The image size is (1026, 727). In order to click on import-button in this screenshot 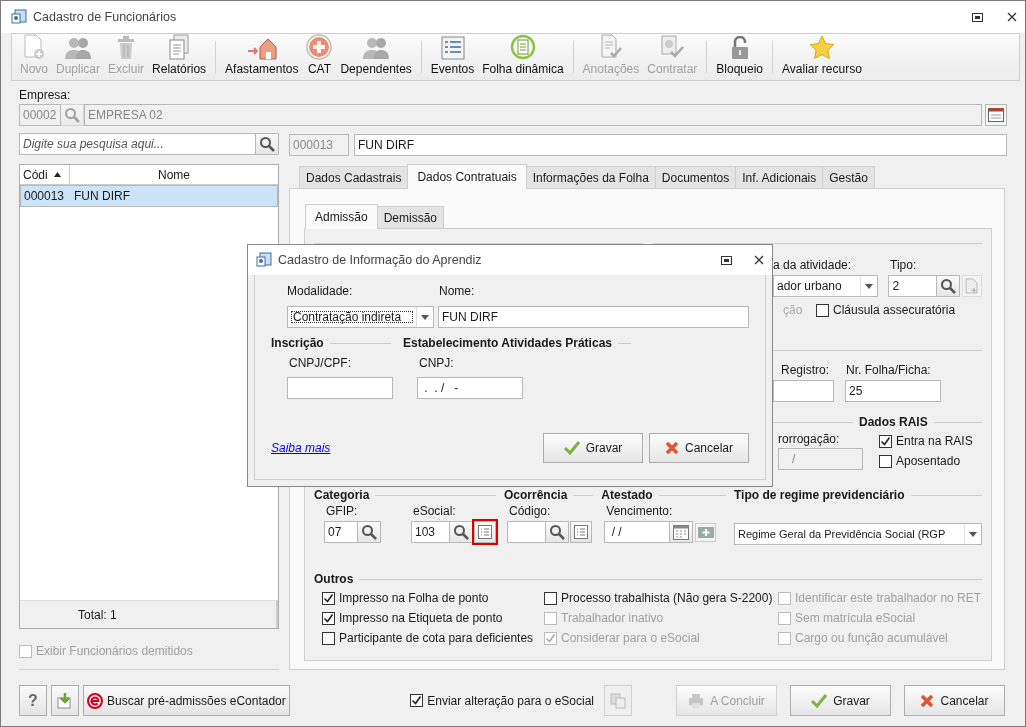, I will do `click(65, 700)`.